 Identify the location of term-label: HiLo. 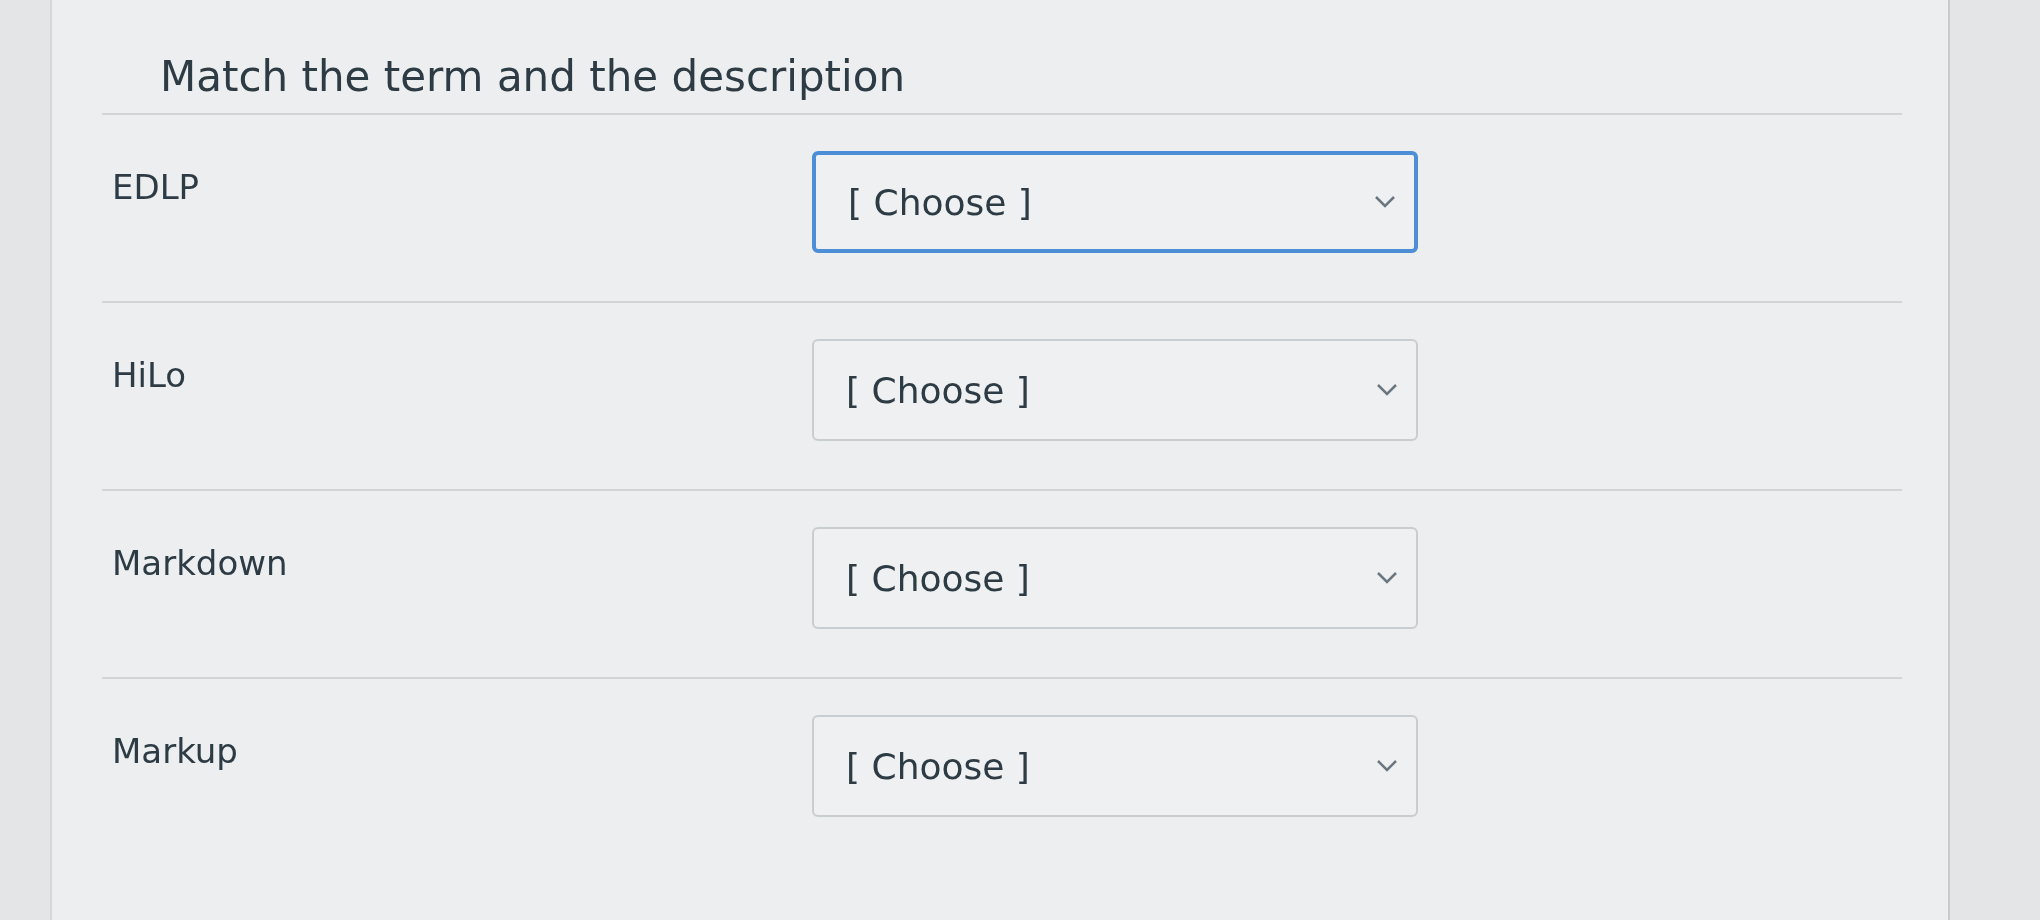
(150, 375).